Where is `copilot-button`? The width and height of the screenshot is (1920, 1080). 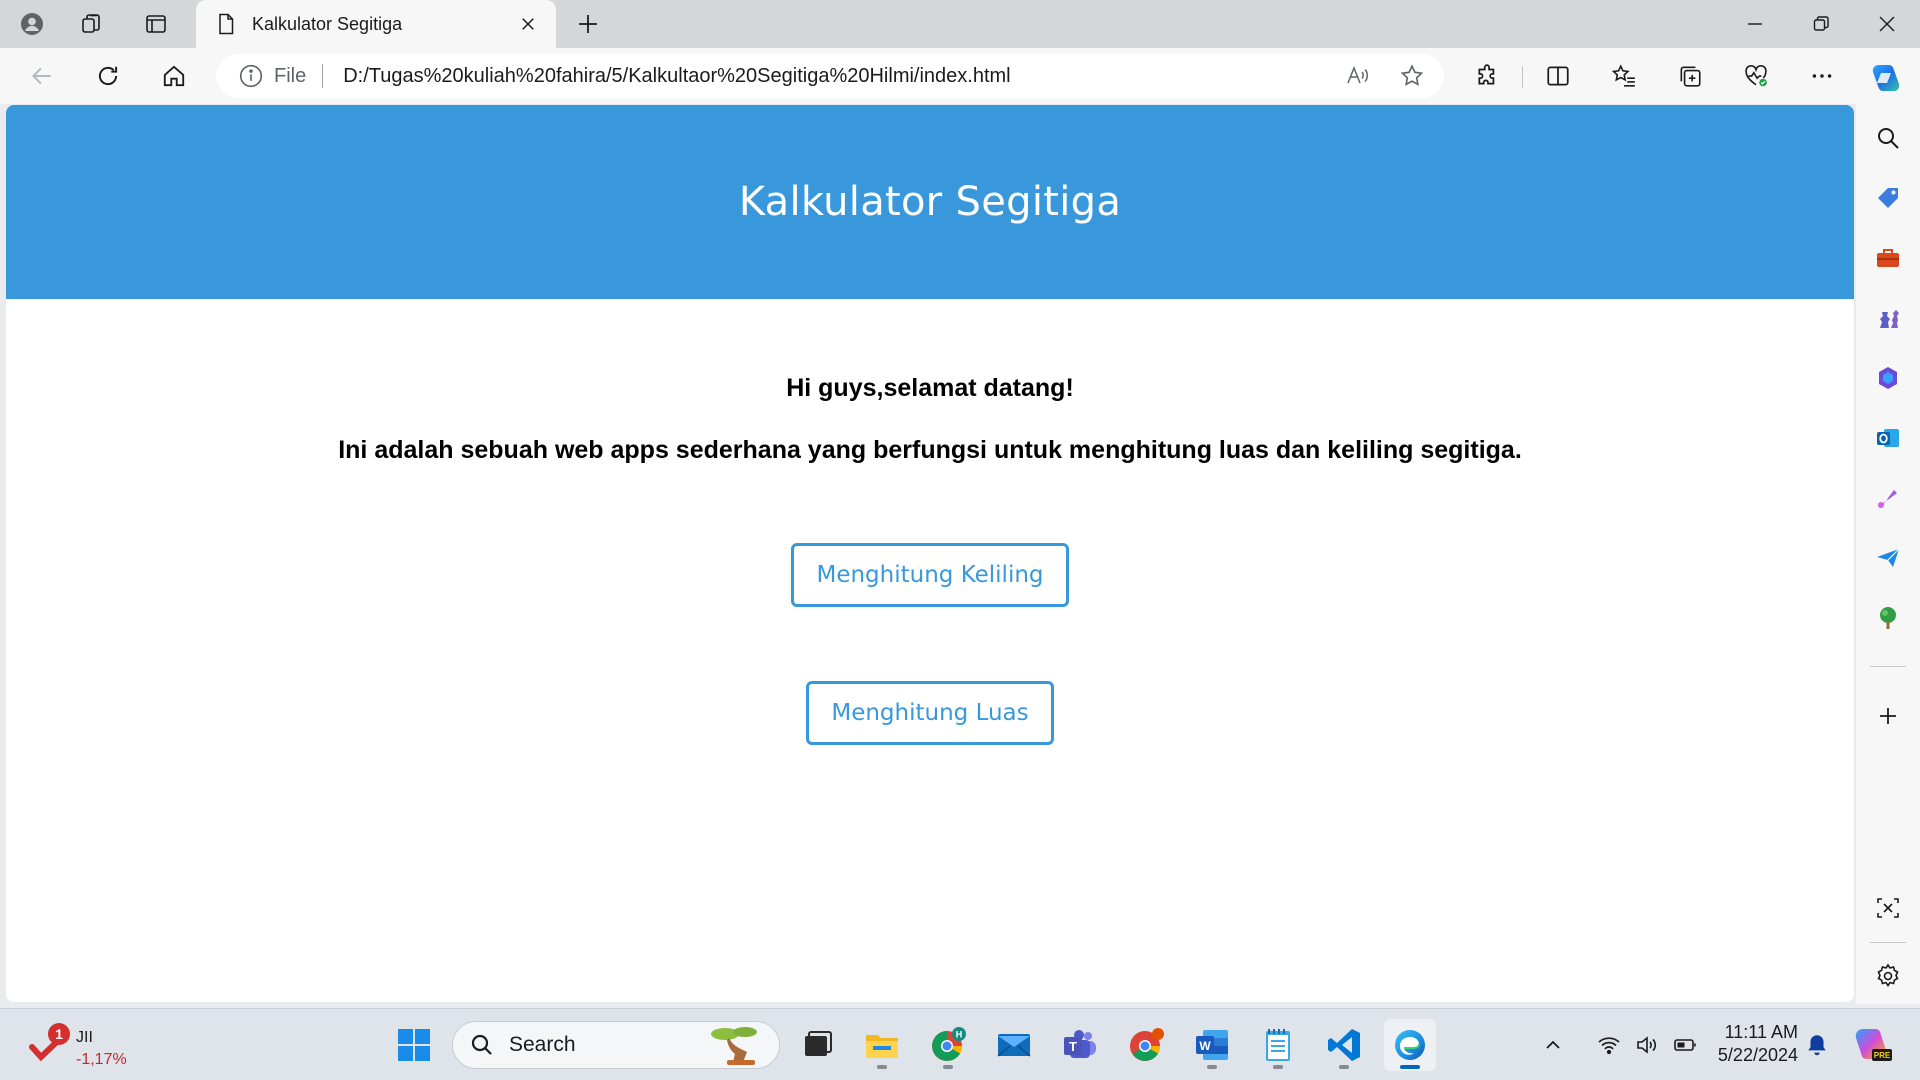
copilot-button is located at coordinates (1886, 78).